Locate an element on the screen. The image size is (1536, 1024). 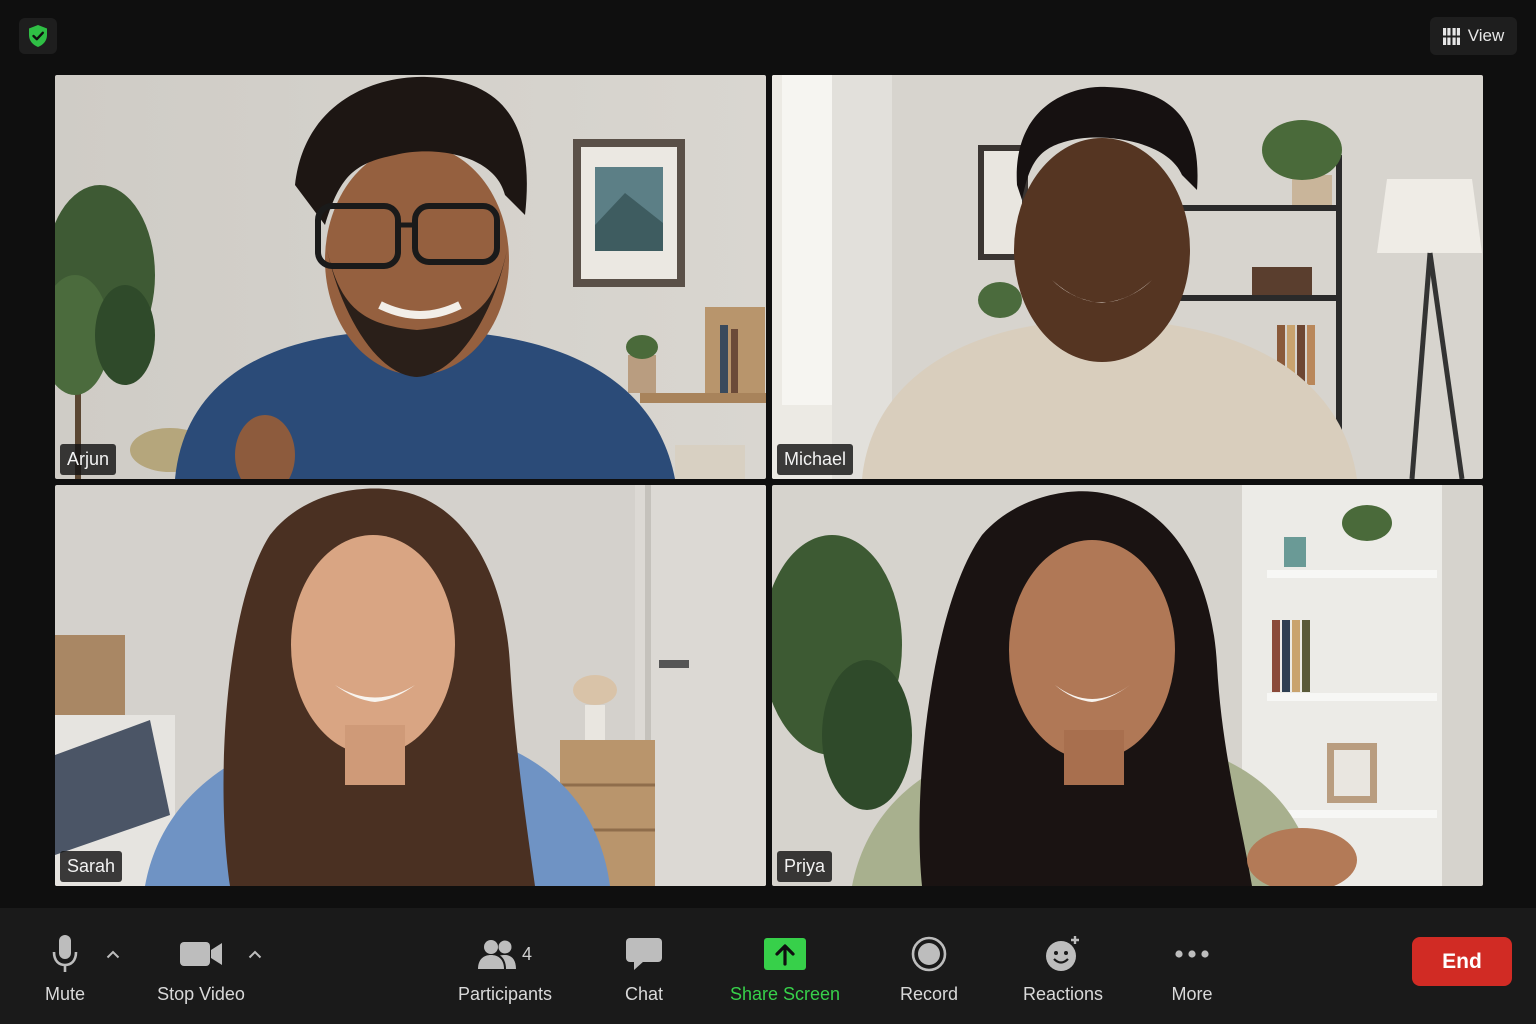
share-screen-button: Share Screen is located at coordinates (785, 966).